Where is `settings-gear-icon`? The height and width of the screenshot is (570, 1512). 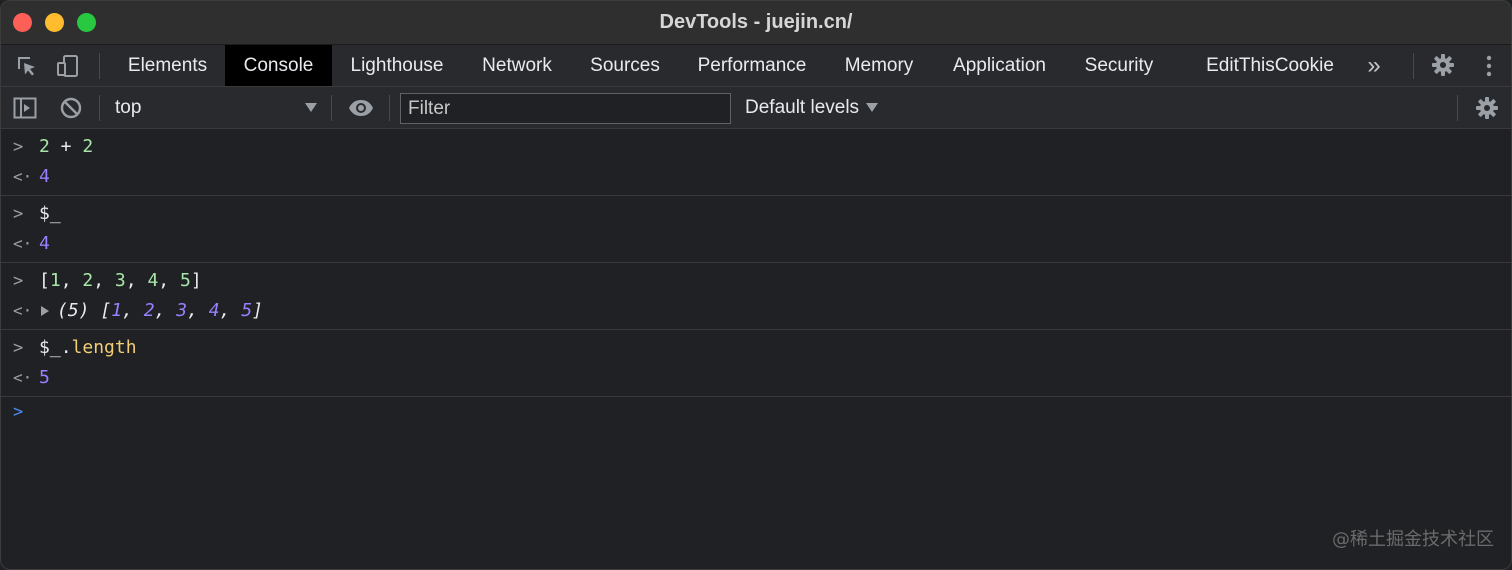
settings-gear-icon is located at coordinates (1443, 65).